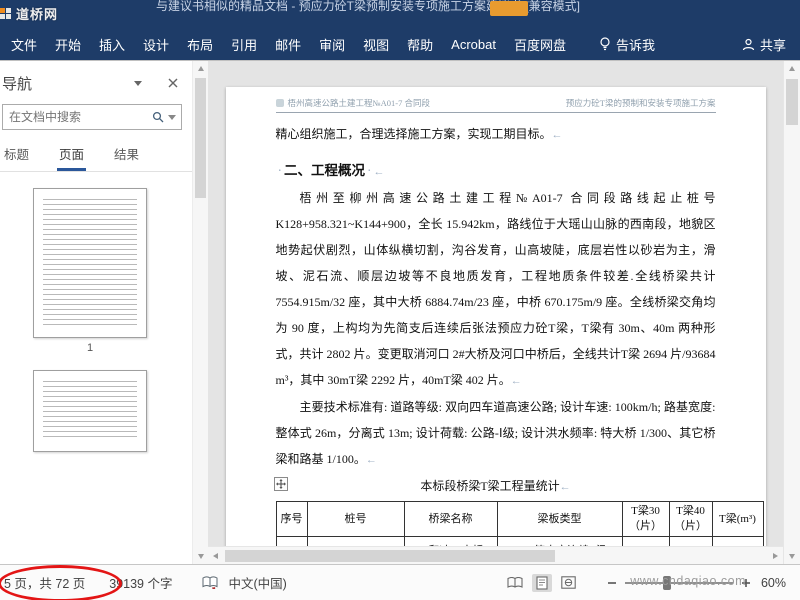 This screenshot has width=800, height=600. Describe the element at coordinates (24, 44) in the screenshot. I see `tab-file: 文件` at that location.